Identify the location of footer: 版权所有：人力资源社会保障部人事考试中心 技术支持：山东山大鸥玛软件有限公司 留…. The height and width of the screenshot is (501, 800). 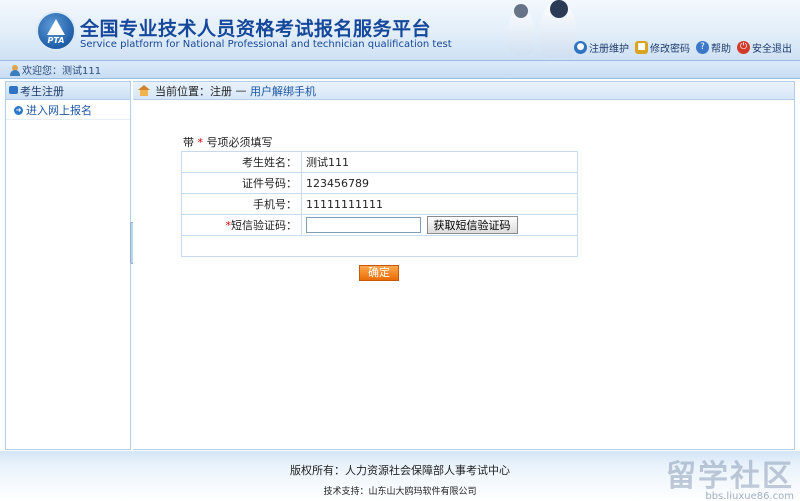
(400, 476).